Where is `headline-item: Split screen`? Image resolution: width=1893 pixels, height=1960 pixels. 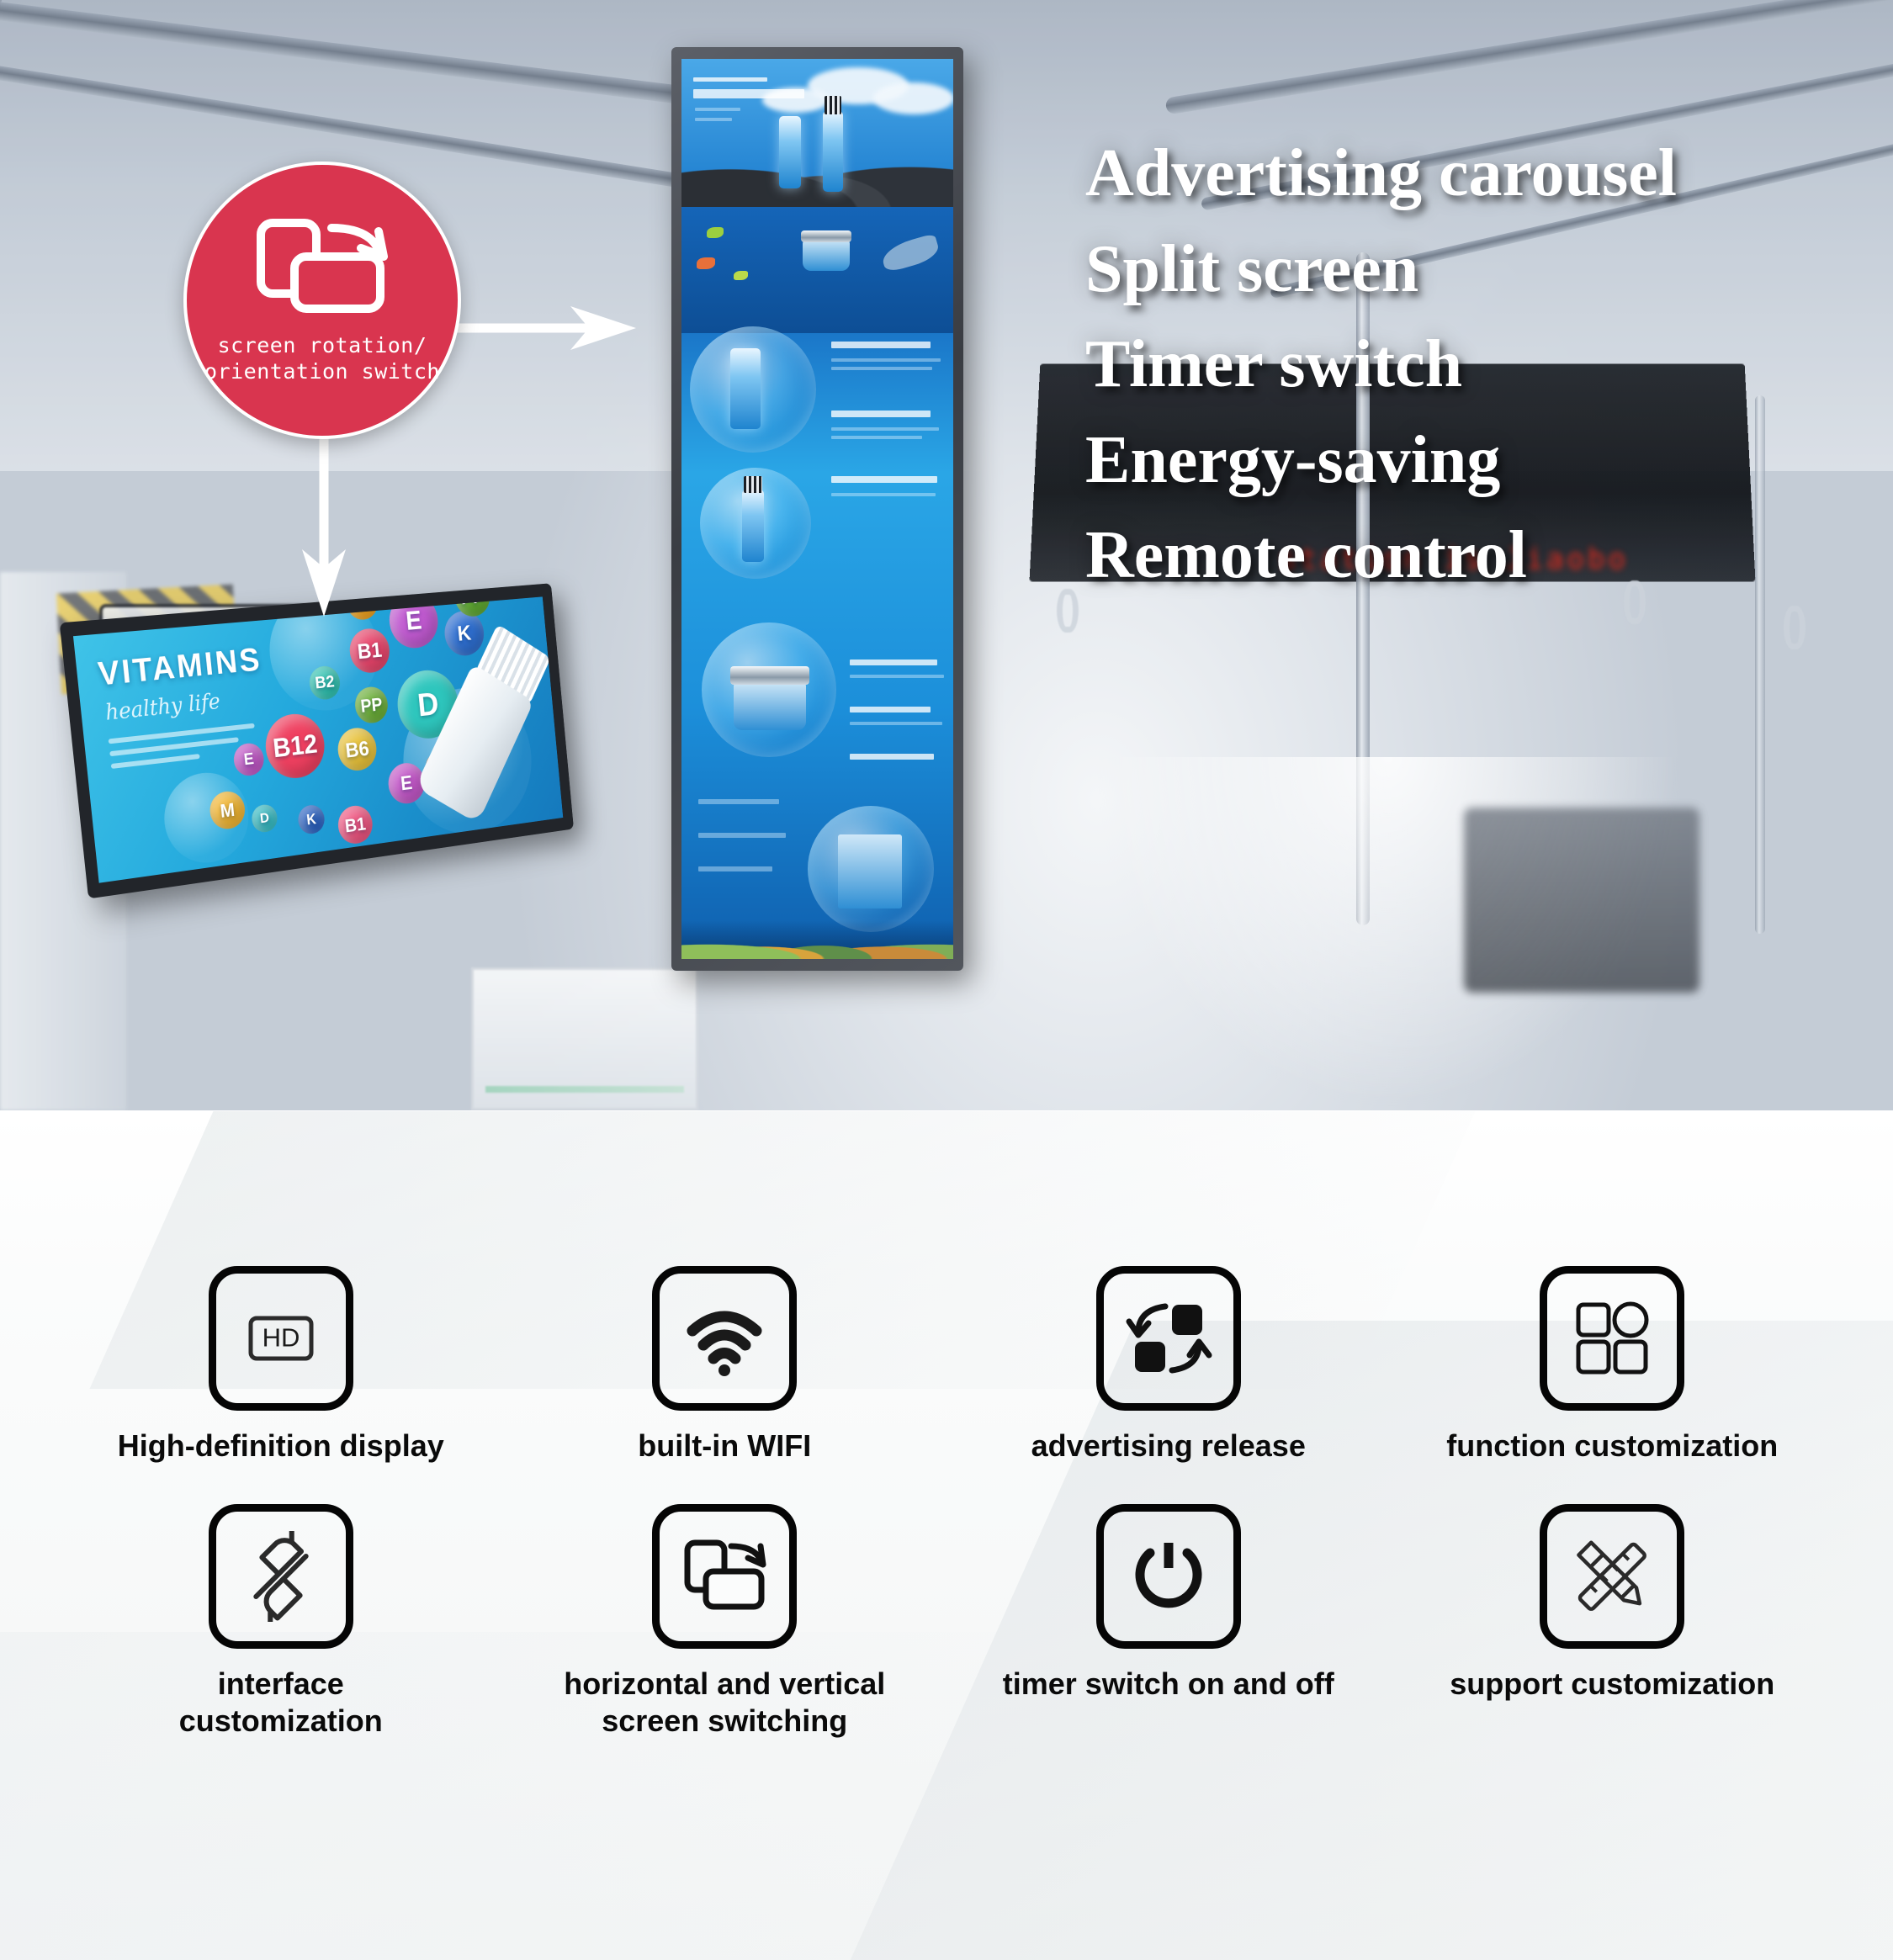
headline-item: Split screen is located at coordinates (1252, 268).